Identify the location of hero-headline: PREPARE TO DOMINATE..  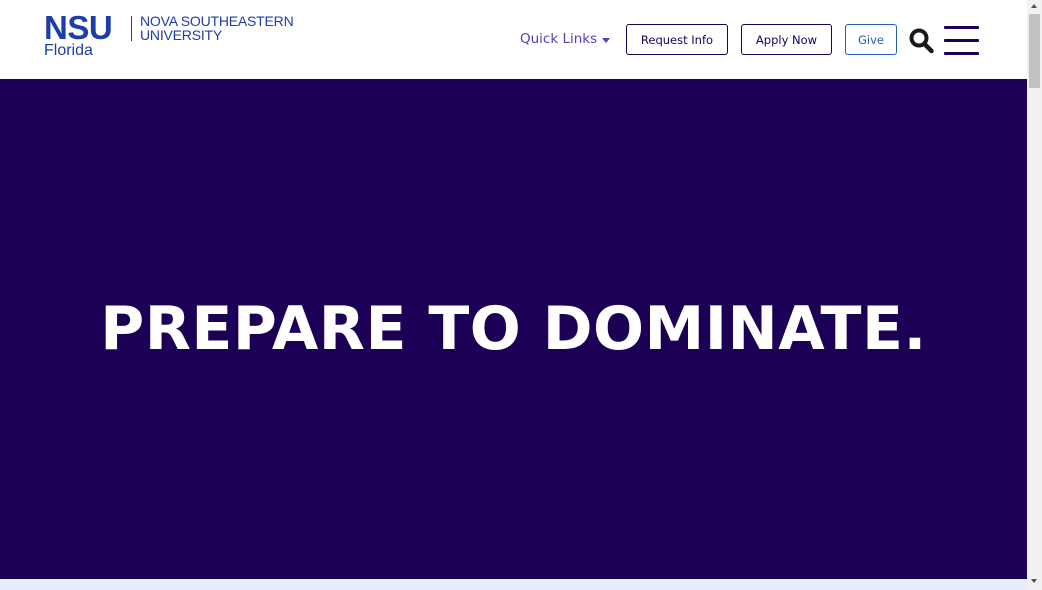
(513, 329).